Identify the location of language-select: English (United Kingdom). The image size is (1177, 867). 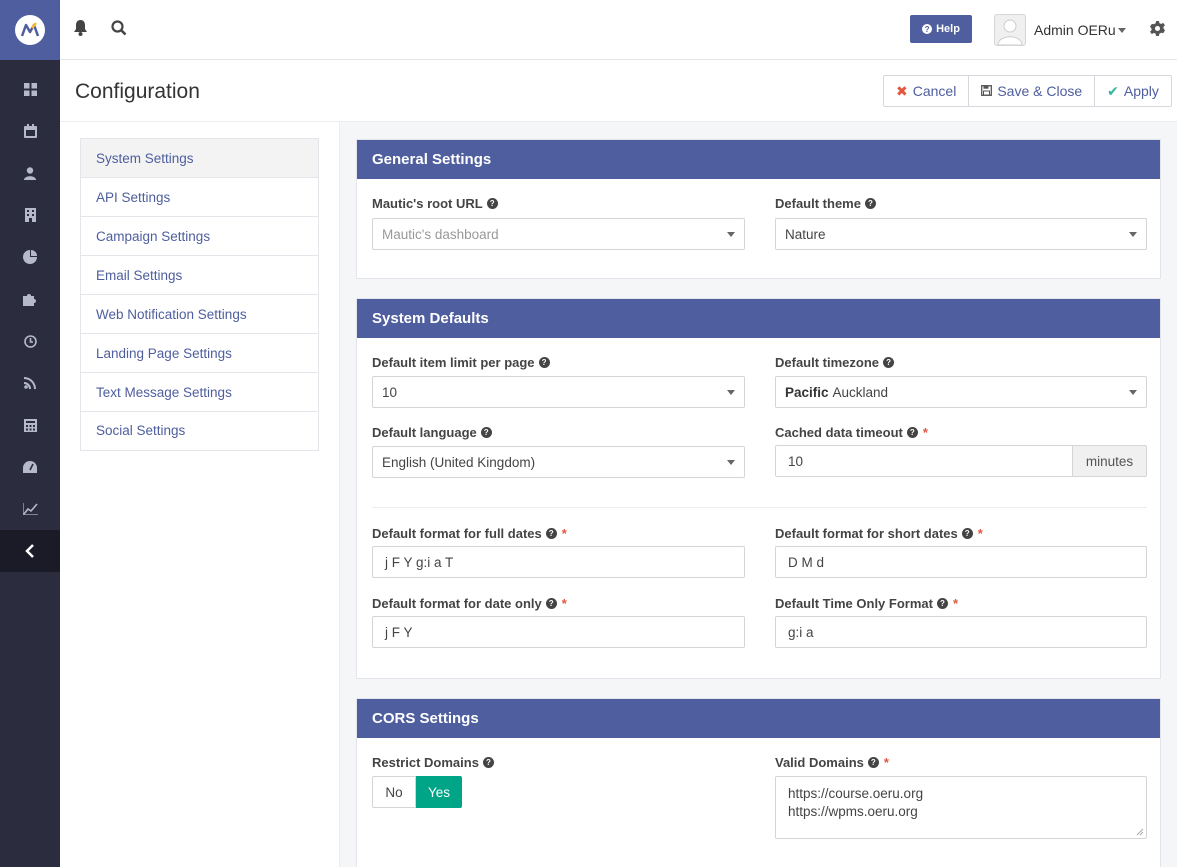
(558, 462).